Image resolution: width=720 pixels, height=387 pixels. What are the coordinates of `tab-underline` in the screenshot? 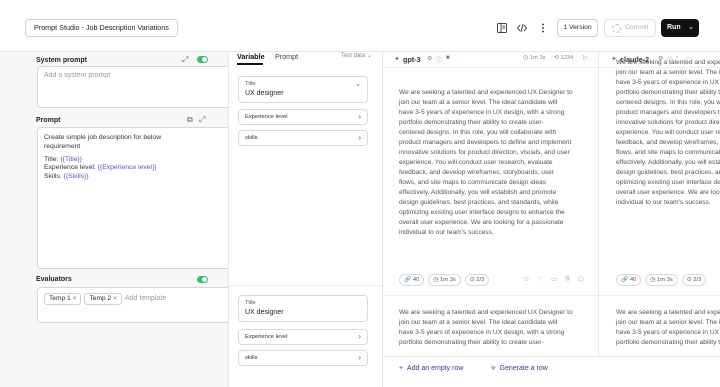 It's located at (250, 64).